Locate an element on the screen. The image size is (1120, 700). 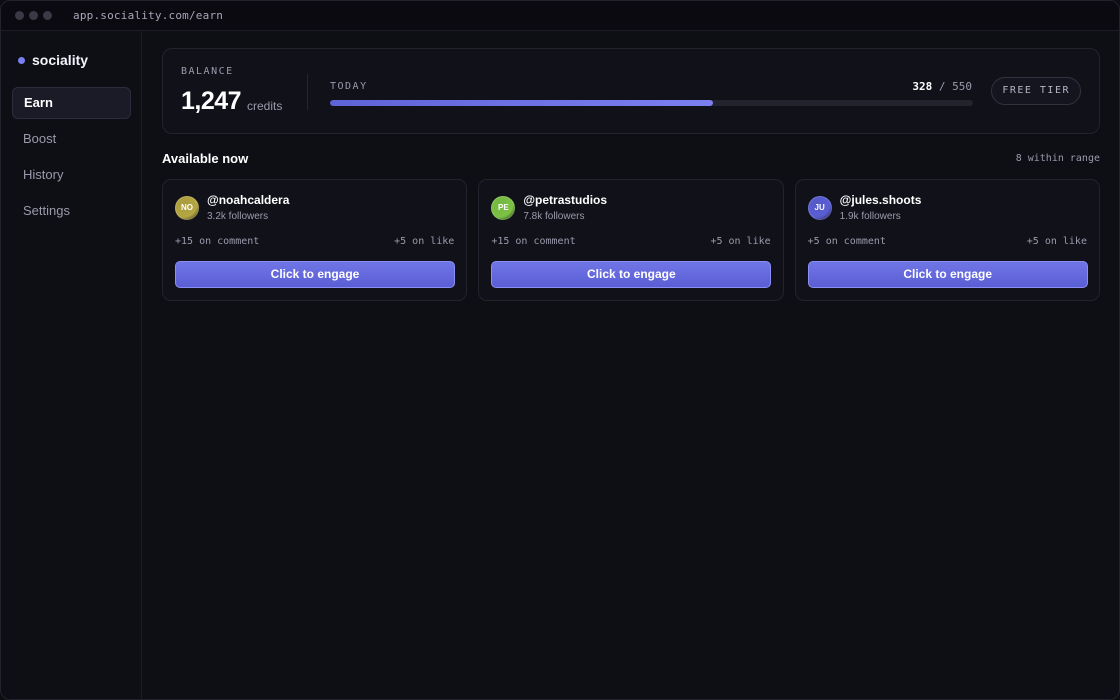
follower-count: 1.9k followers is located at coordinates (870, 216).